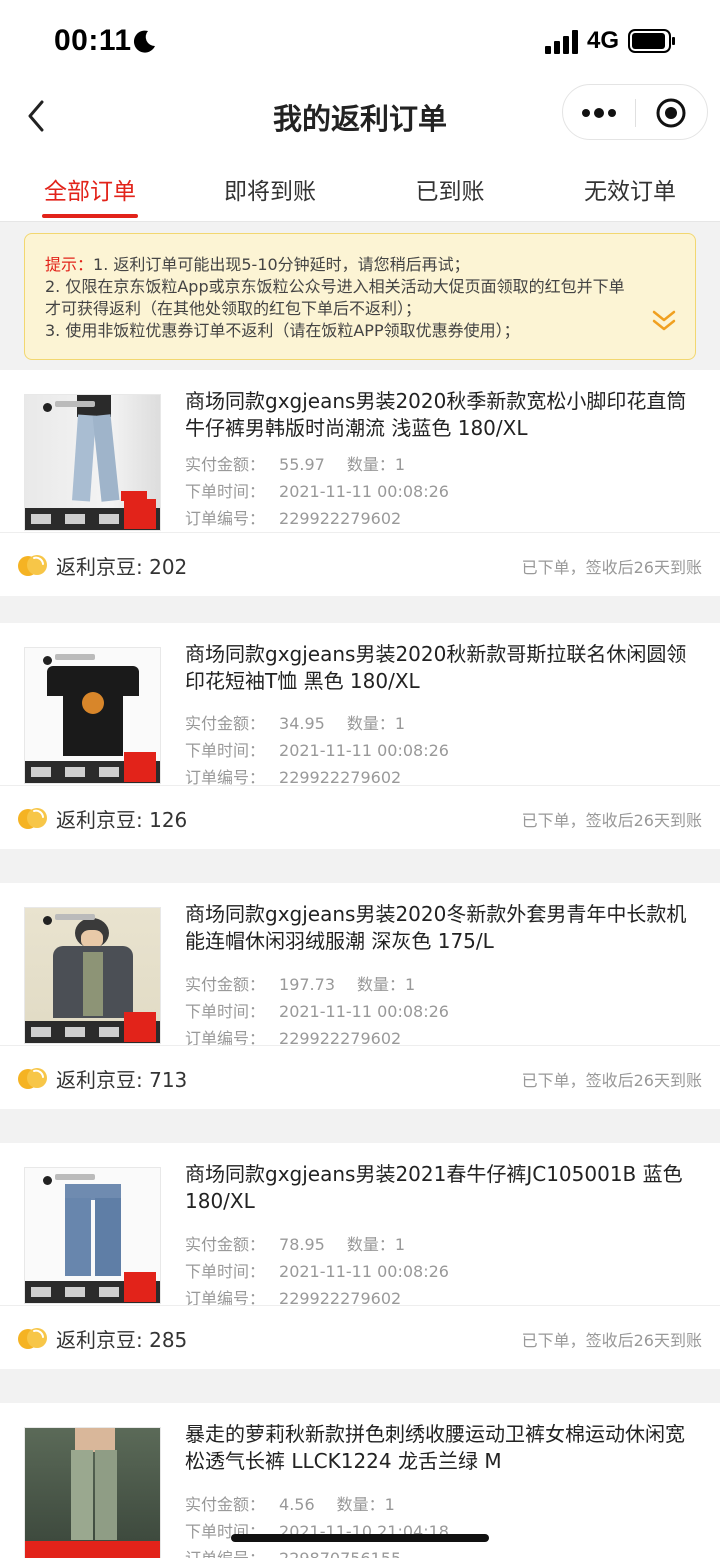 The image size is (720, 1558). What do you see at coordinates (295, 1244) in the screenshot?
I see `paid-amount: 实付金额： 78.95 数量：1` at bounding box center [295, 1244].